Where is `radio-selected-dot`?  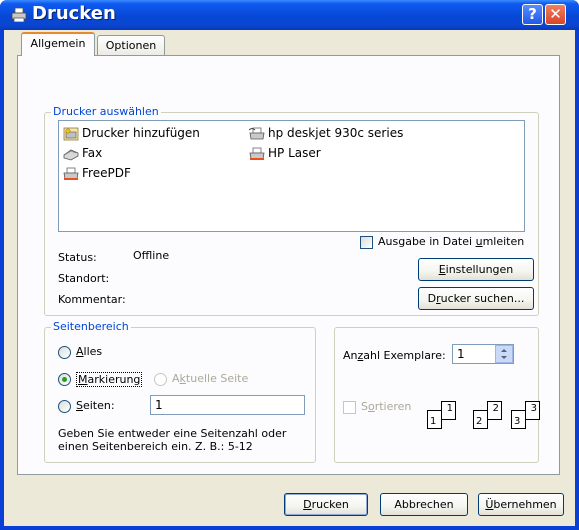
radio-selected-dot is located at coordinates (64, 379).